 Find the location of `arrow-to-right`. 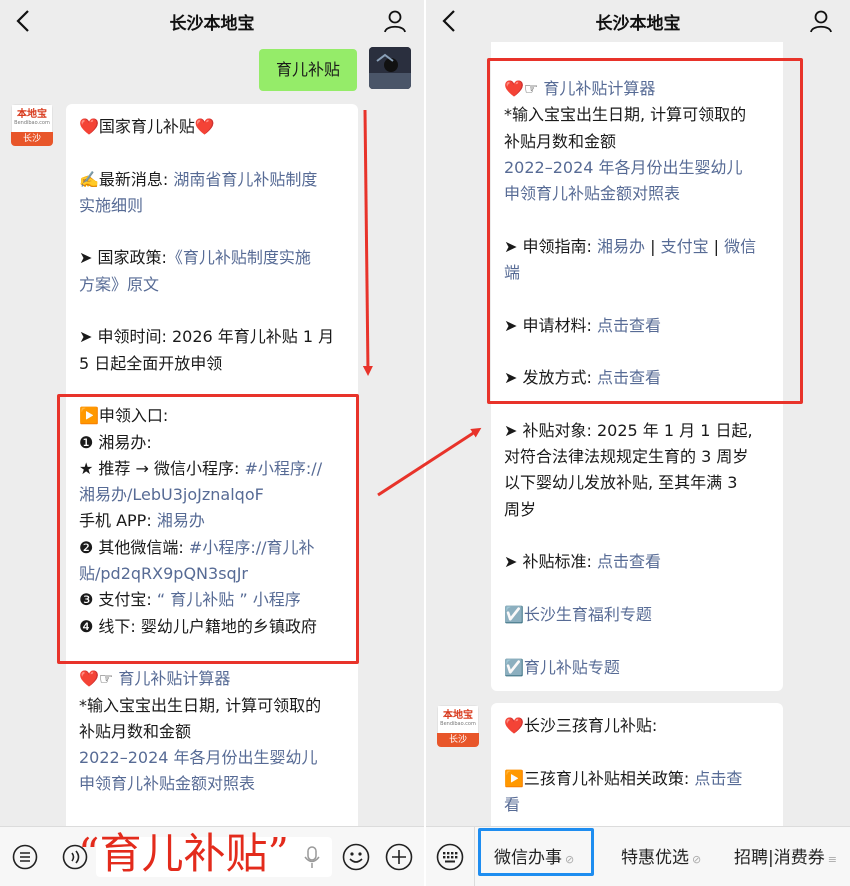

arrow-to-right is located at coordinates (429, 462).